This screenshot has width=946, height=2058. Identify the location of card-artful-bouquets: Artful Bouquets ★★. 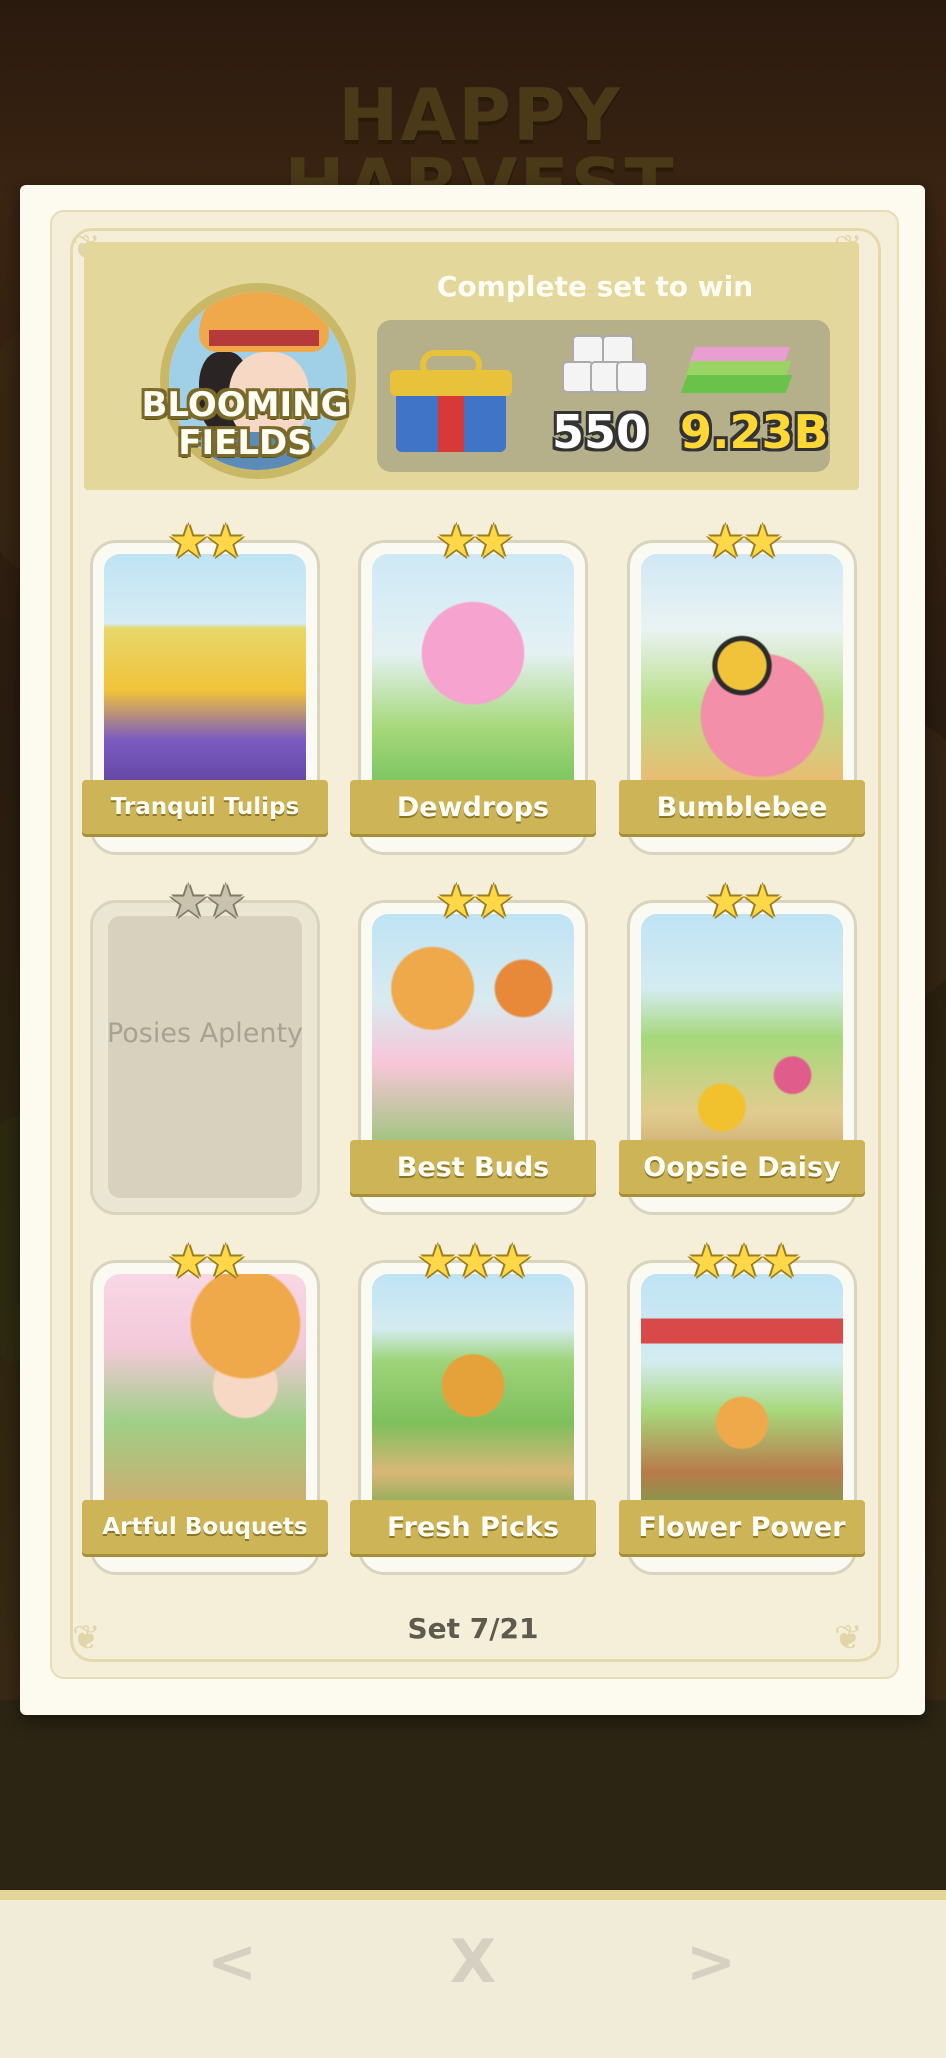
(205, 1406).